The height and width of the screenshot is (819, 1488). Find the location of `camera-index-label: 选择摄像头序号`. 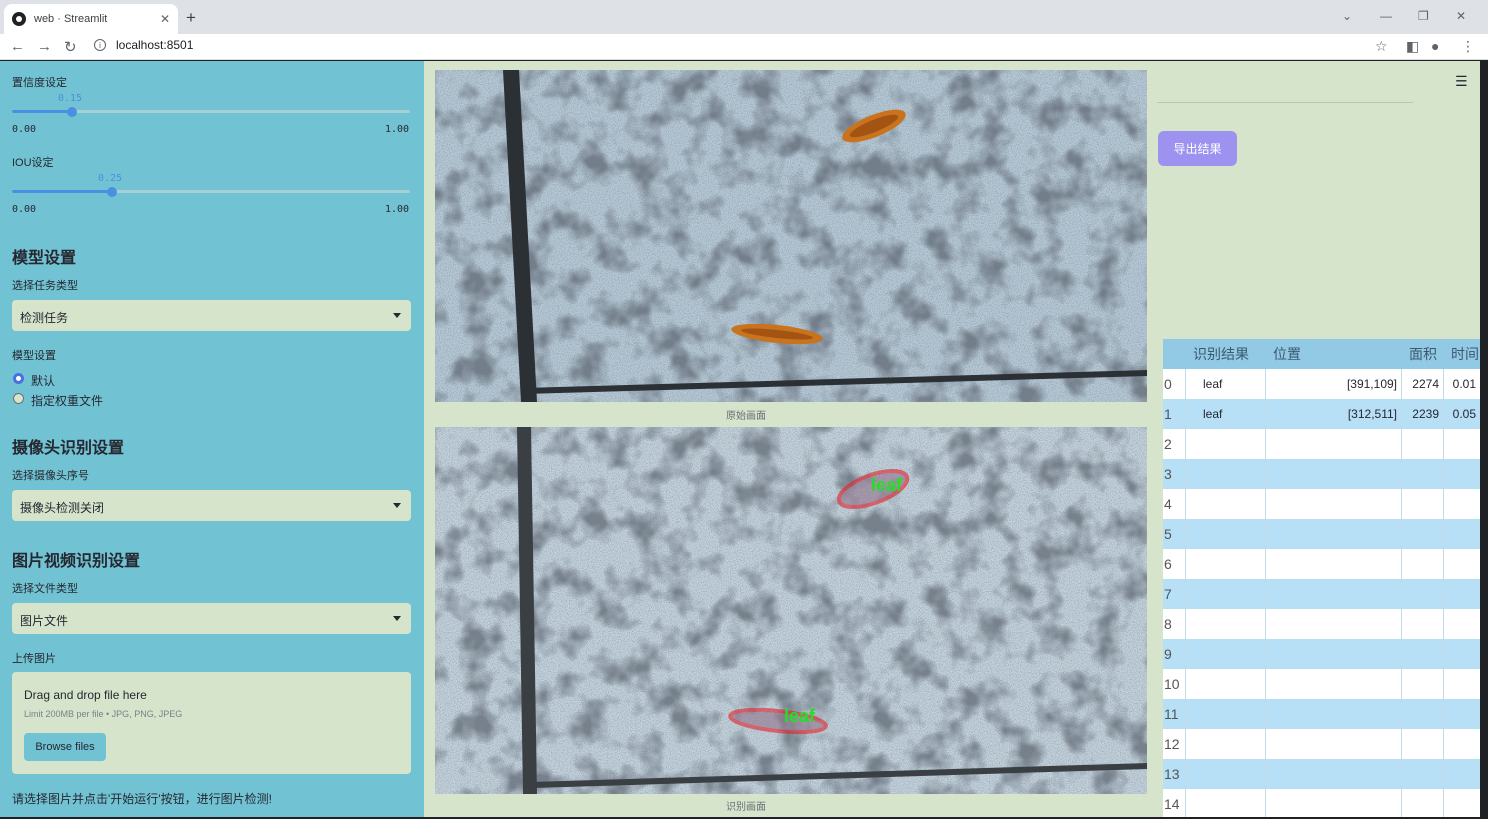

camera-index-label: 选择摄像头序号 is located at coordinates (50, 476).